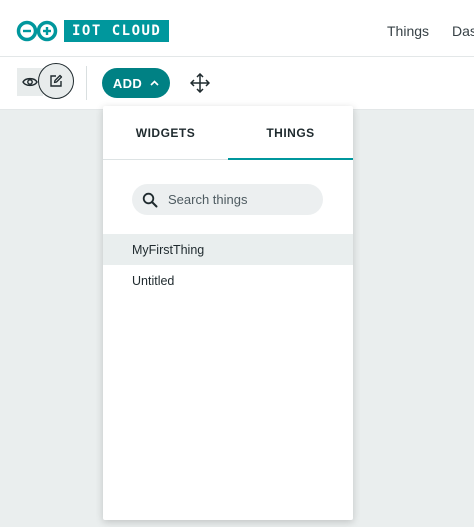 Image resolution: width=474 pixels, height=527 pixels. I want to click on arduino-logo-icon, so click(37, 31).